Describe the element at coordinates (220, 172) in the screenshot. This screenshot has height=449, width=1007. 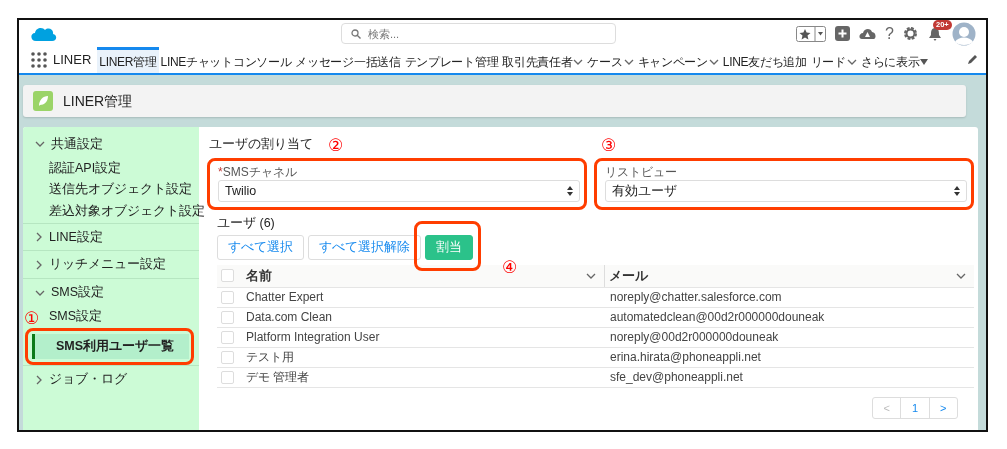
I see `required-asterisk: *` at that location.